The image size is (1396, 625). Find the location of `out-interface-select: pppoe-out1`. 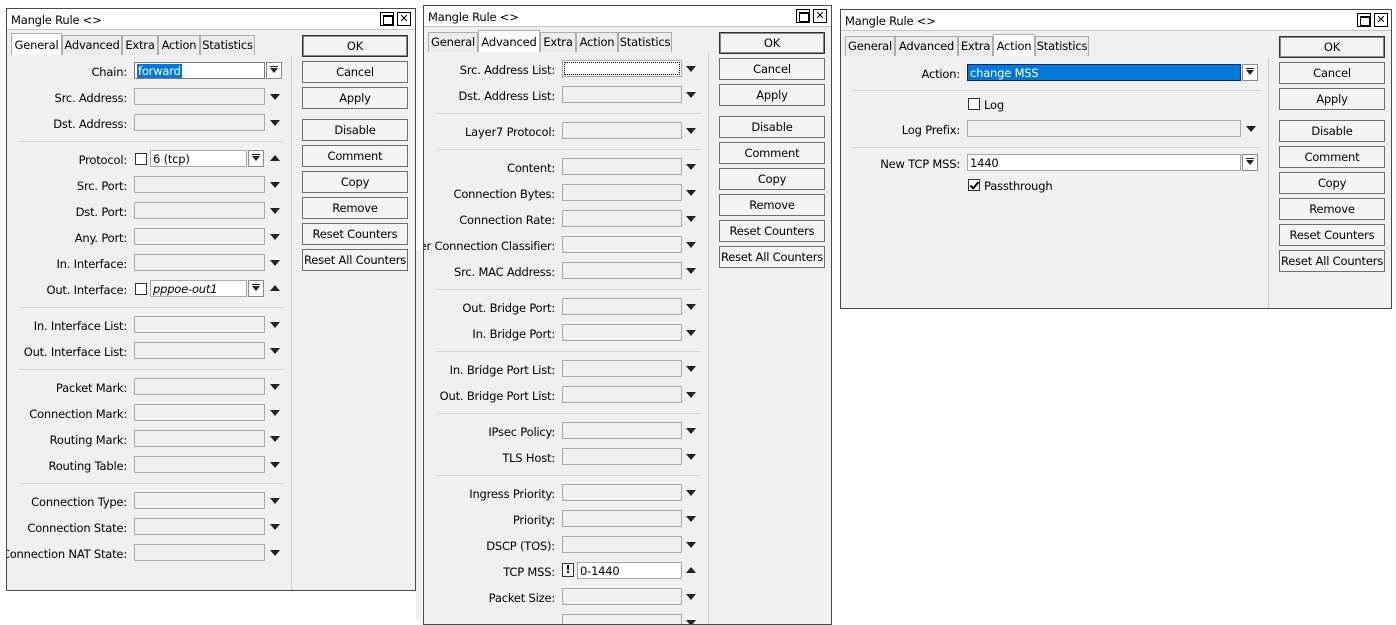

out-interface-select: pppoe-out1 is located at coordinates (198, 288).